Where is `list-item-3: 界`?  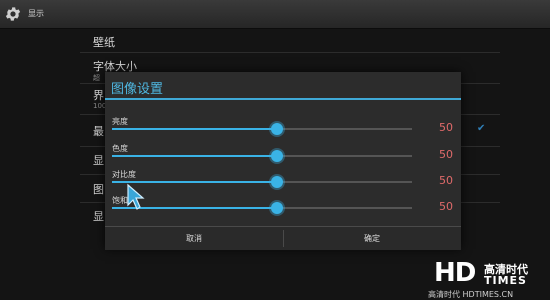
list-item-3: 界 is located at coordinates (98, 95).